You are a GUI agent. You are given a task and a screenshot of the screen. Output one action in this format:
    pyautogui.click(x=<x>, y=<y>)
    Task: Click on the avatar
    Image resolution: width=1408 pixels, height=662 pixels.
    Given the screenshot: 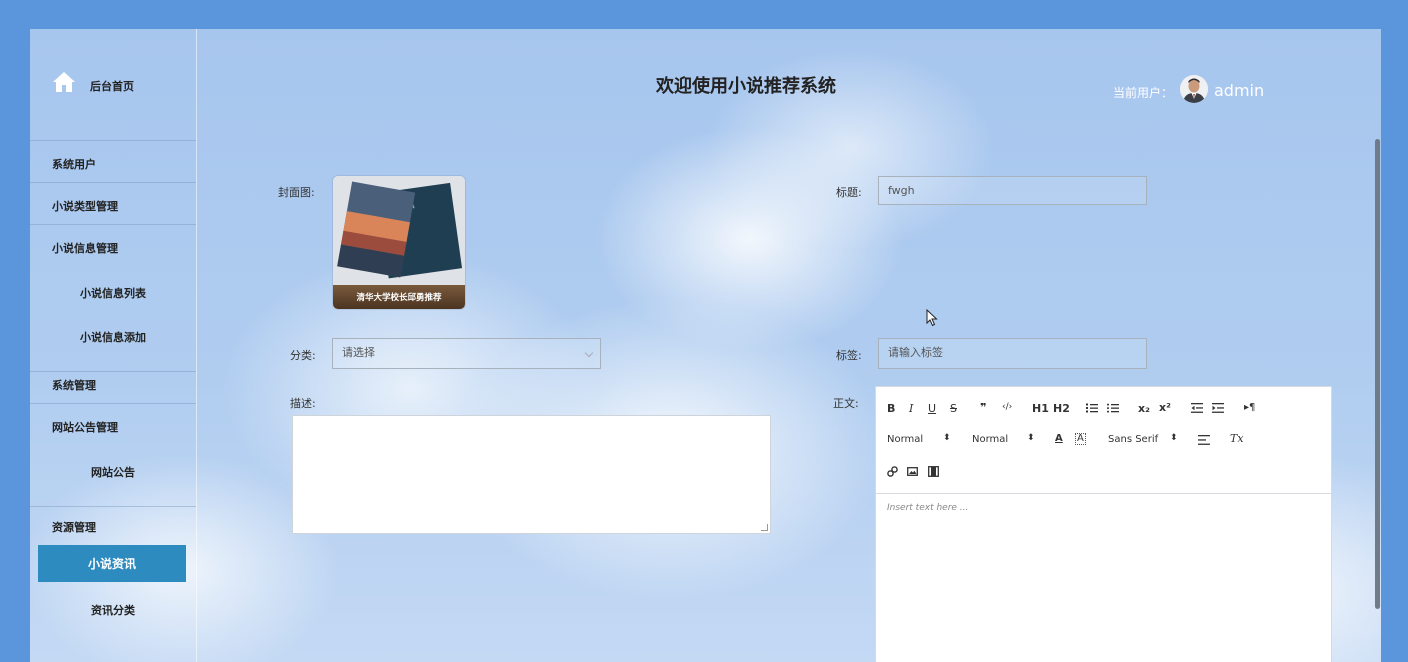 What is the action you would take?
    pyautogui.click(x=1194, y=89)
    